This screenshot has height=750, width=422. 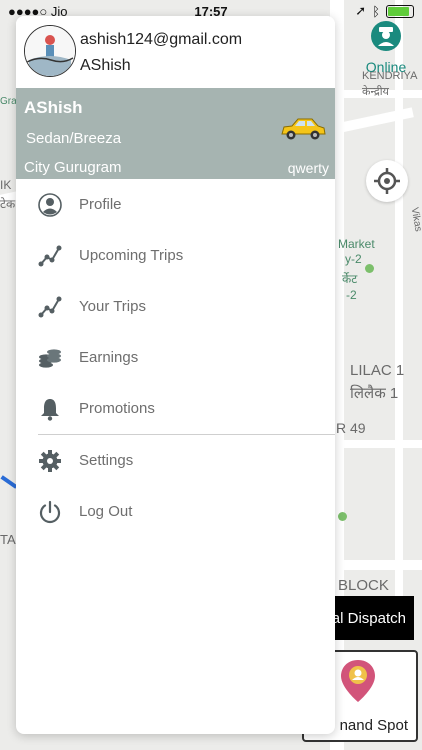 I want to click on map-label: LILAC 1, so click(x=377, y=370).